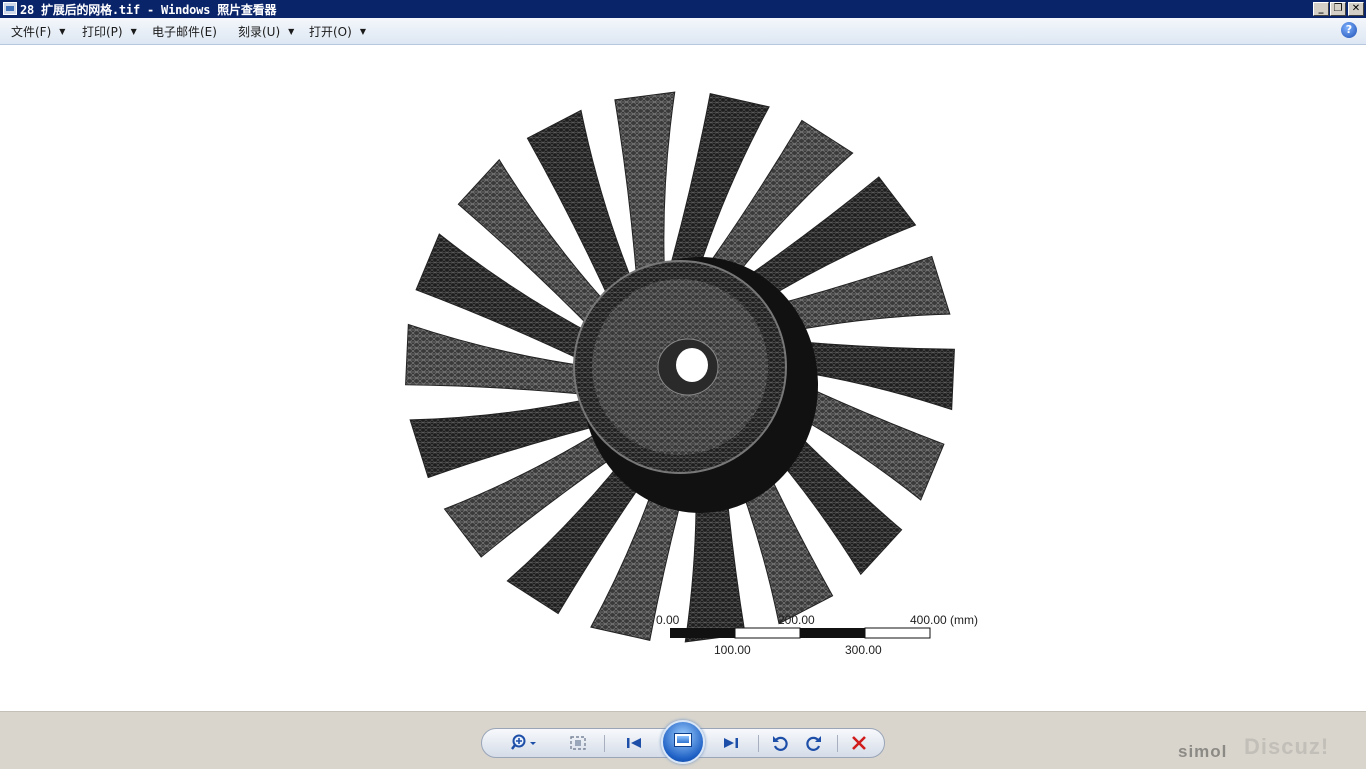 The width and height of the screenshot is (1366, 769). I want to click on scale-label-400: 400.00 (mm), so click(944, 620).